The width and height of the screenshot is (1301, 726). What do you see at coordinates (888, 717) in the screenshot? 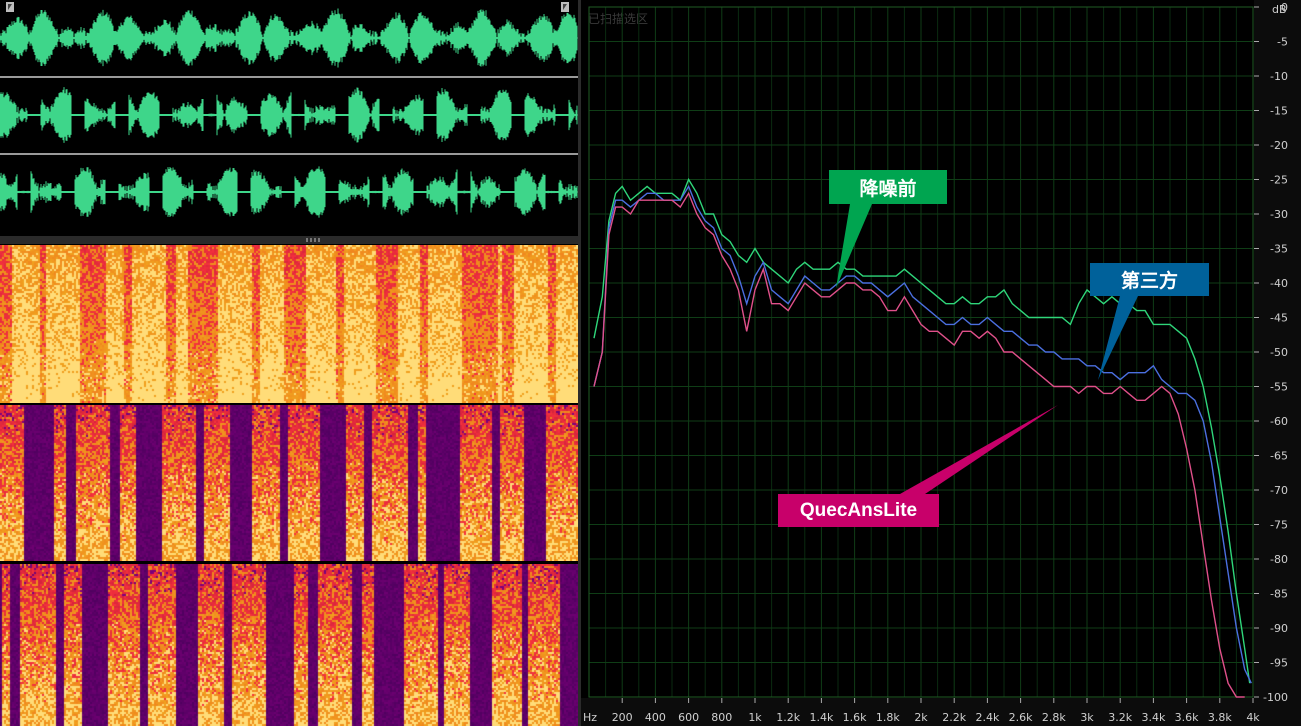
I see `x-tick-label: 1.8k` at bounding box center [888, 717].